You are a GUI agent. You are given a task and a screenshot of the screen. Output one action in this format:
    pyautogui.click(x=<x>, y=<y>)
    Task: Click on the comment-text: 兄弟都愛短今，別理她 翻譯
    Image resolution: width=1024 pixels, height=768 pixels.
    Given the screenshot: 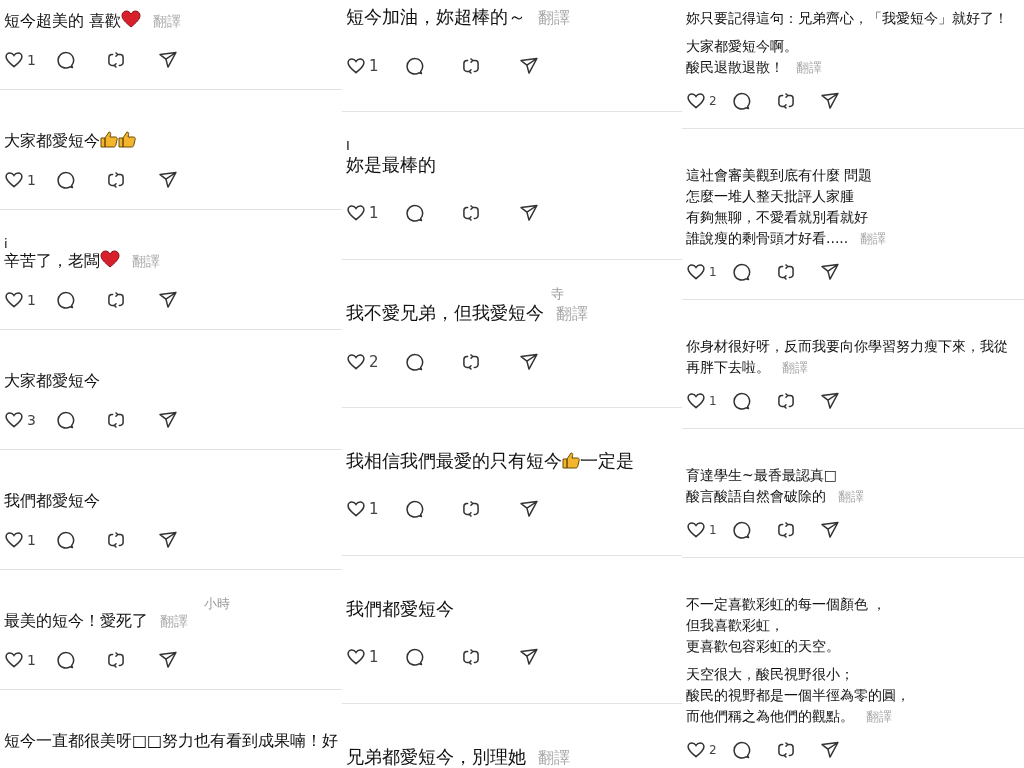 What is the action you would take?
    pyautogui.click(x=458, y=756)
    